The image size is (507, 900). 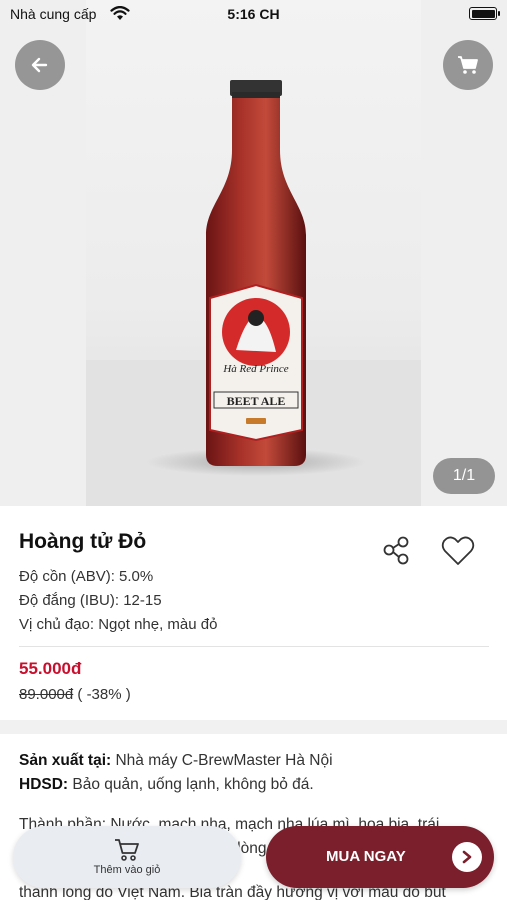 I want to click on buy-now-label: MUA NGAY, so click(x=366, y=856).